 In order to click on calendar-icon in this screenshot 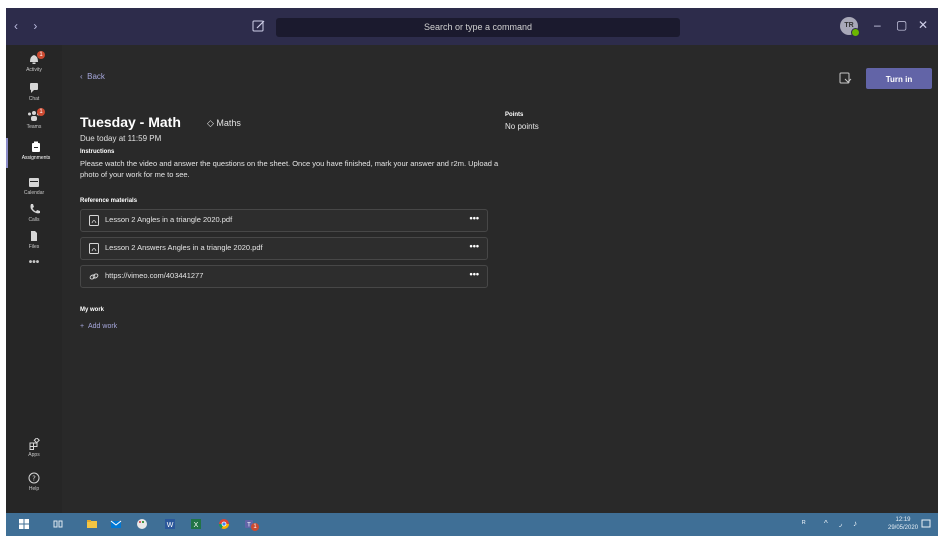, I will do `click(34, 182)`.